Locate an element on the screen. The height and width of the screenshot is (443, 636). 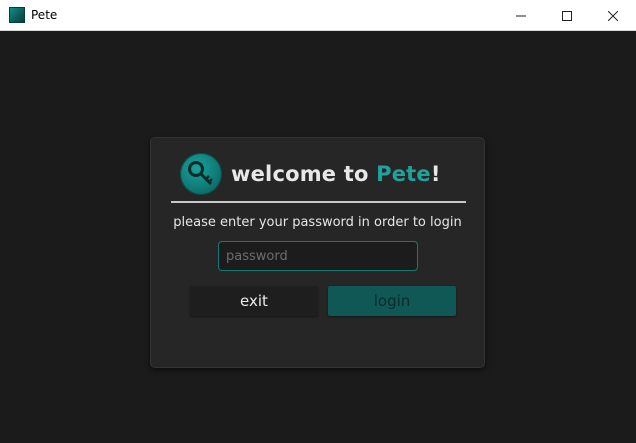
welcome-heading: welcome to Pete ! is located at coordinates (336, 174).